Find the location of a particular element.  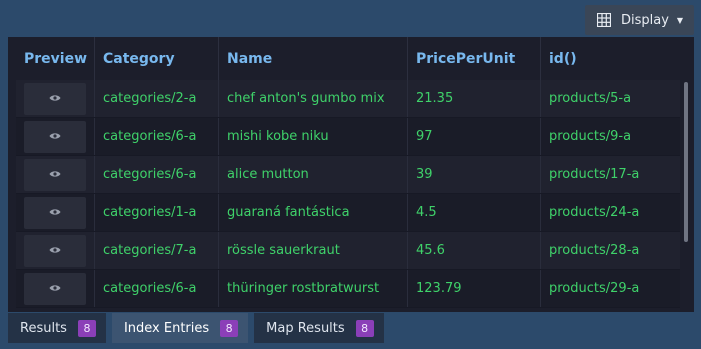

price-cell: 45.6 is located at coordinates (474, 250).